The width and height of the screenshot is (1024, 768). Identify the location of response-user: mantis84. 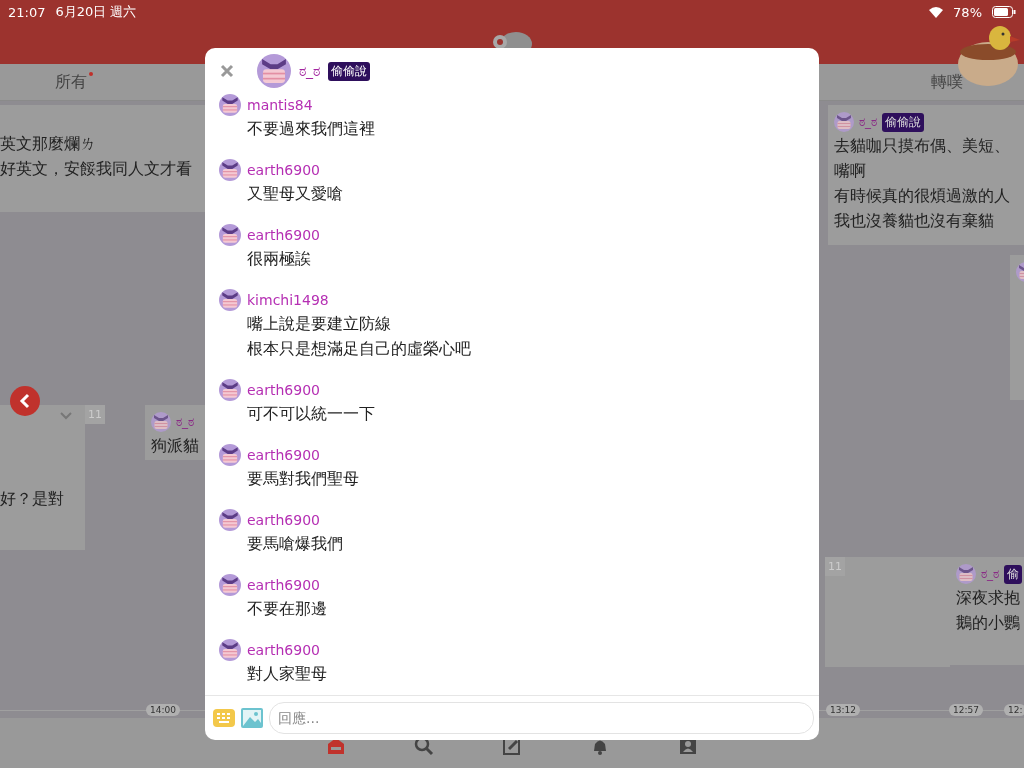
(280, 105).